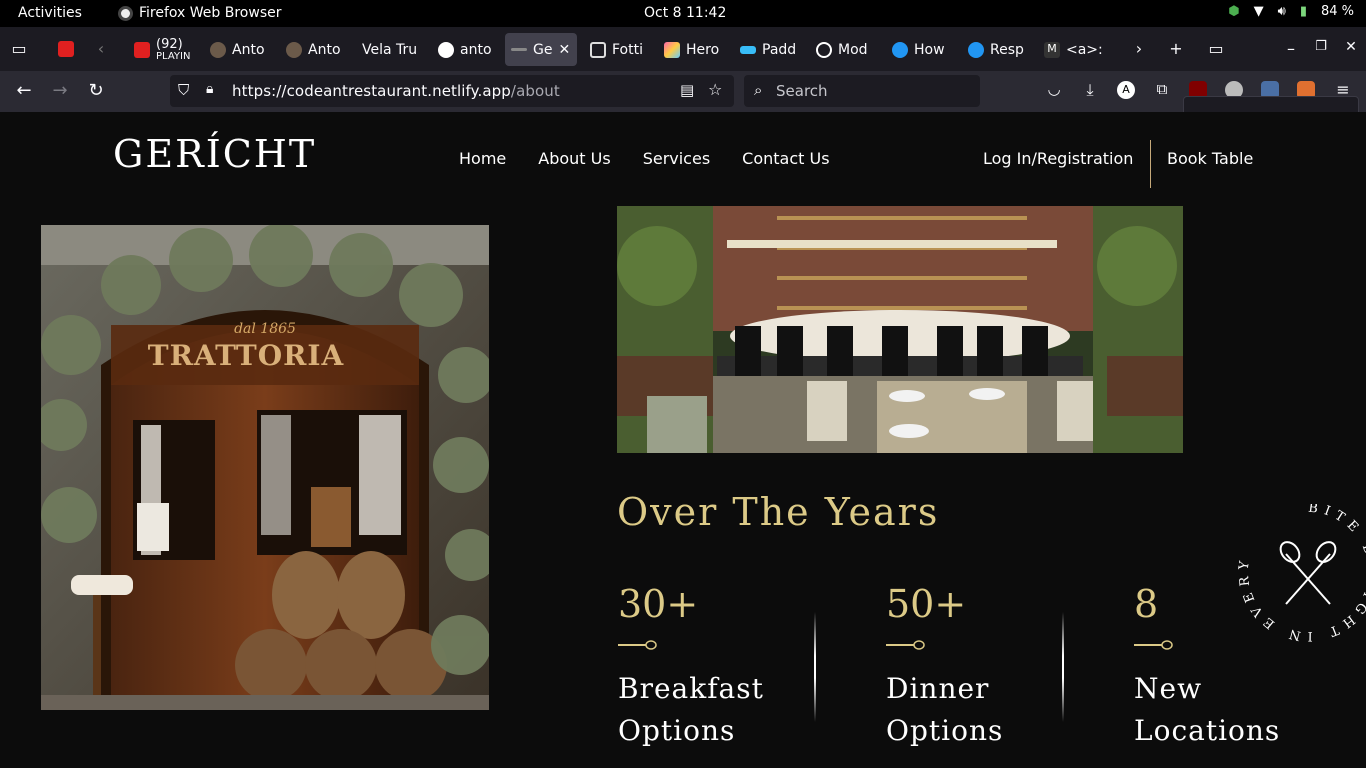 The height and width of the screenshot is (768, 1366). What do you see at coordinates (1216, 48) in the screenshot?
I see `list-all-tabs-icon: ▭` at bounding box center [1216, 48].